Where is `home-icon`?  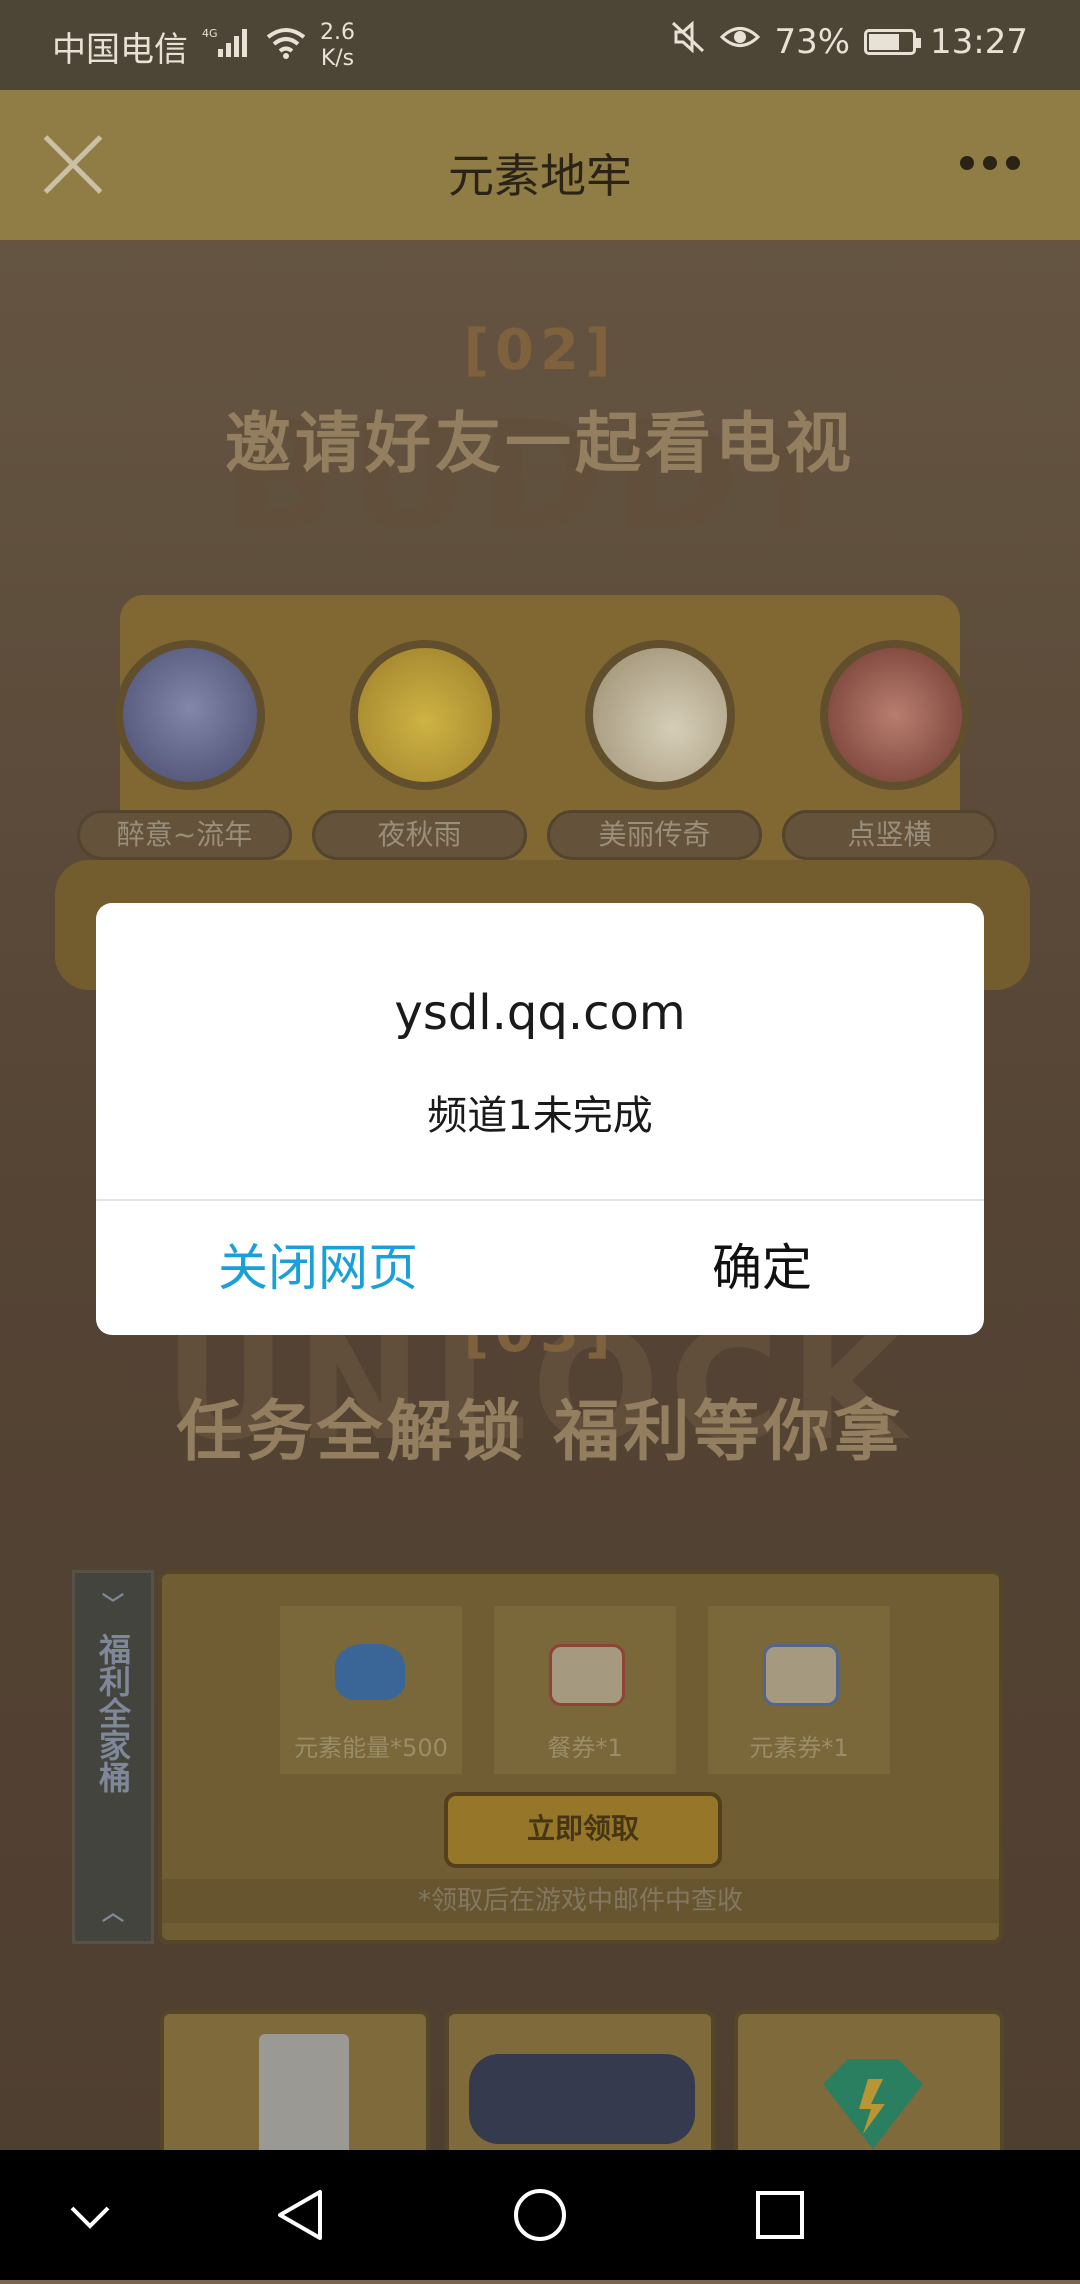
home-icon is located at coordinates (540, 2215).